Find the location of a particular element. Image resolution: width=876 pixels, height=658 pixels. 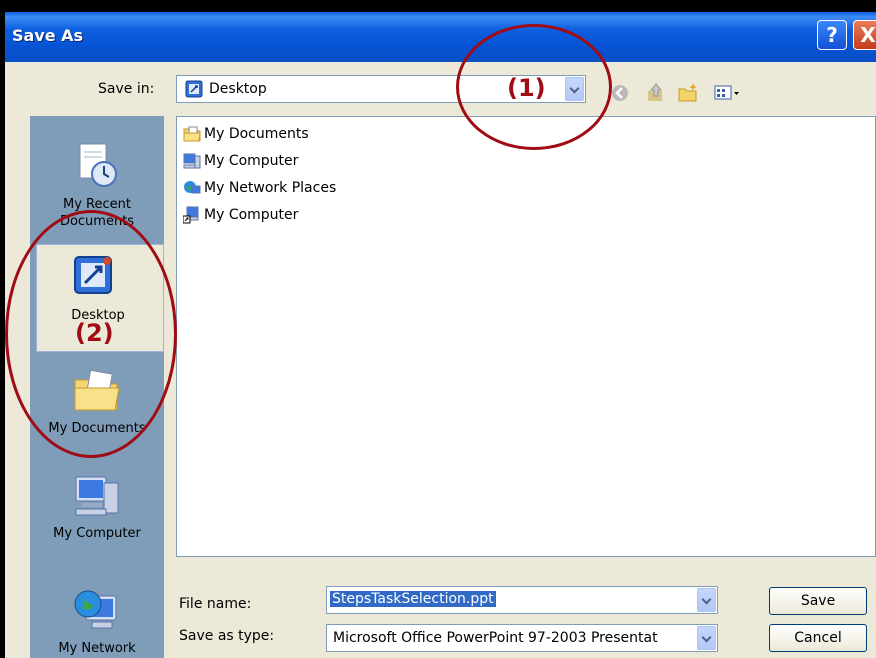

views-menu-icon is located at coordinates (727, 93).